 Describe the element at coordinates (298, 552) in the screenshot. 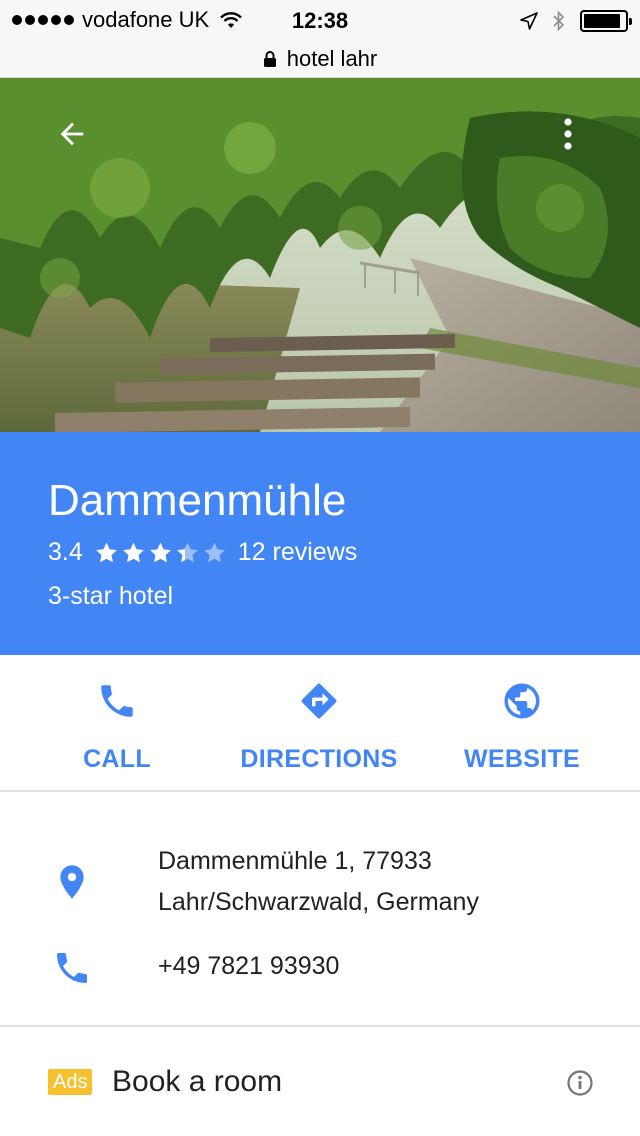

I see `review-count: 12 reviews` at that location.